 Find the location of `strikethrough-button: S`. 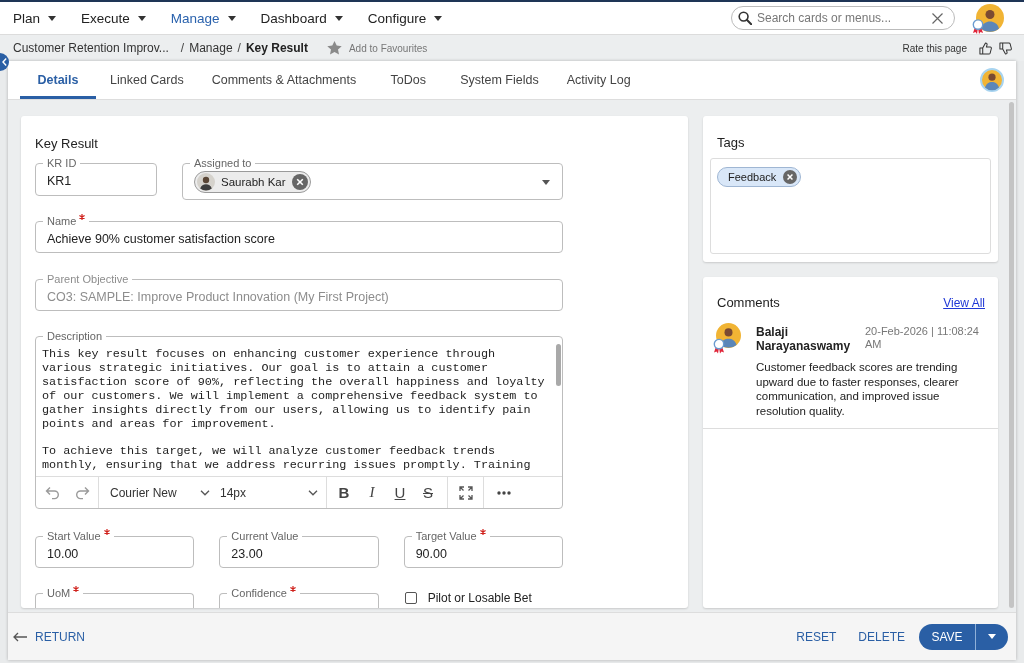

strikethrough-button: S is located at coordinates (428, 492).